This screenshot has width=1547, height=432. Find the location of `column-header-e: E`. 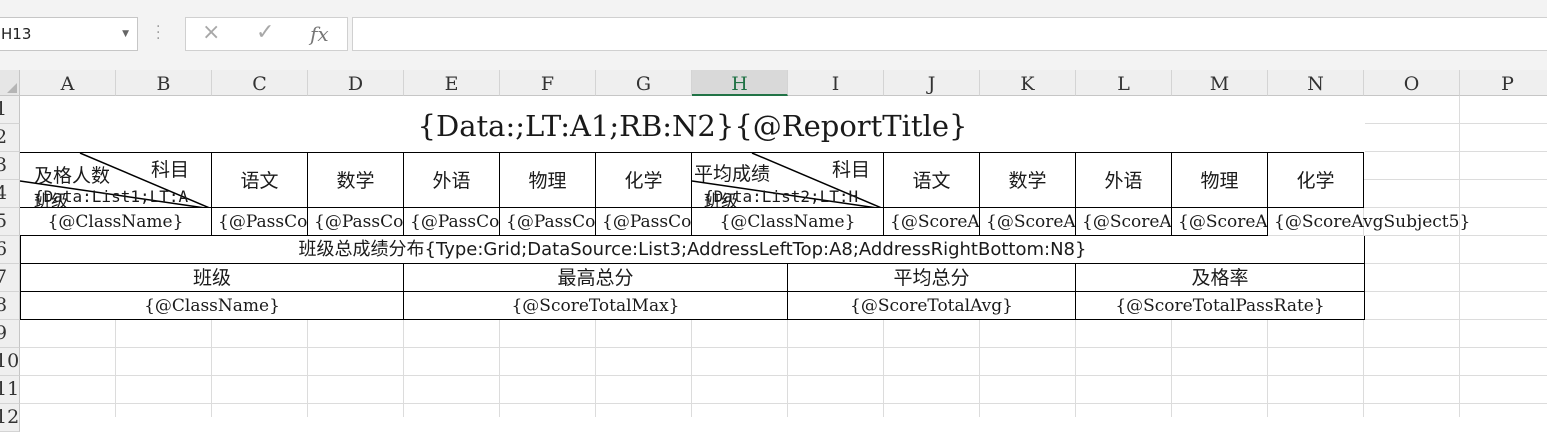

column-header-e: E is located at coordinates (452, 83).